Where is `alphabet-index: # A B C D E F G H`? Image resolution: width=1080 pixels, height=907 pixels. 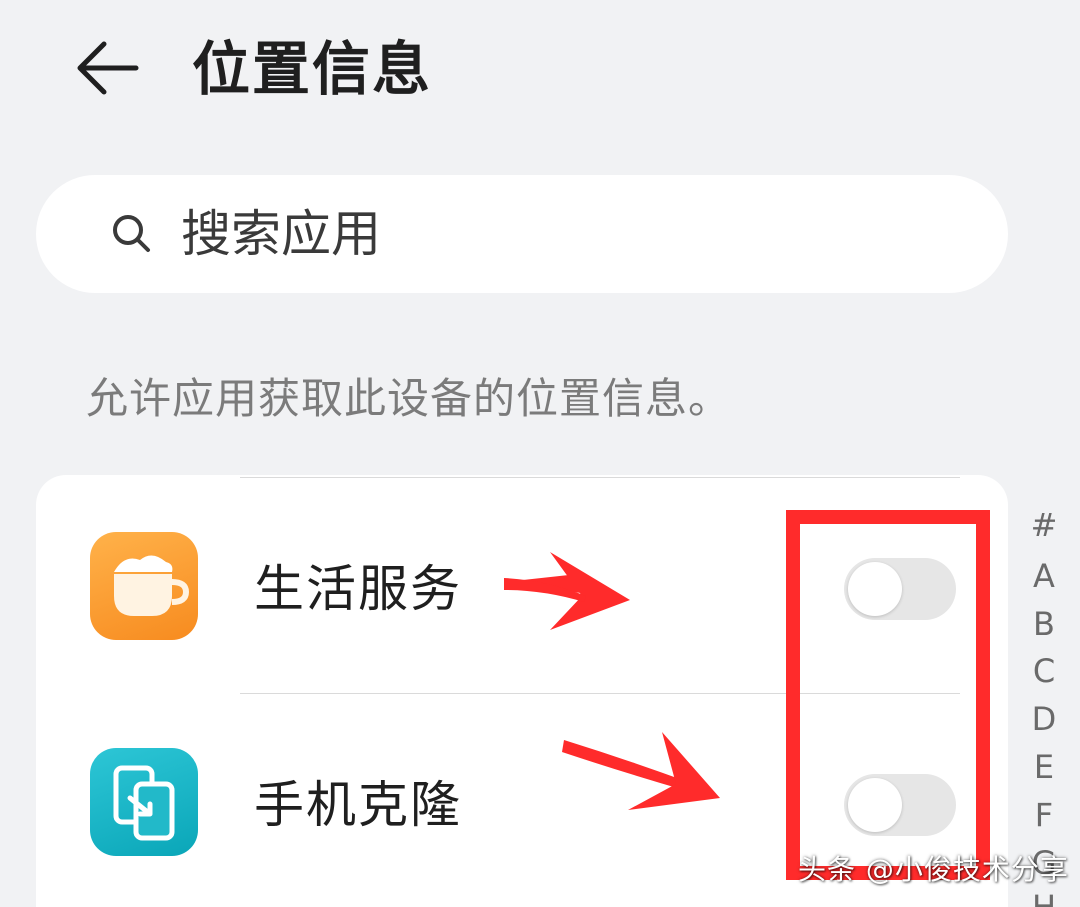 alphabet-index: # A B C D E F G H is located at coordinates (1044, 706).